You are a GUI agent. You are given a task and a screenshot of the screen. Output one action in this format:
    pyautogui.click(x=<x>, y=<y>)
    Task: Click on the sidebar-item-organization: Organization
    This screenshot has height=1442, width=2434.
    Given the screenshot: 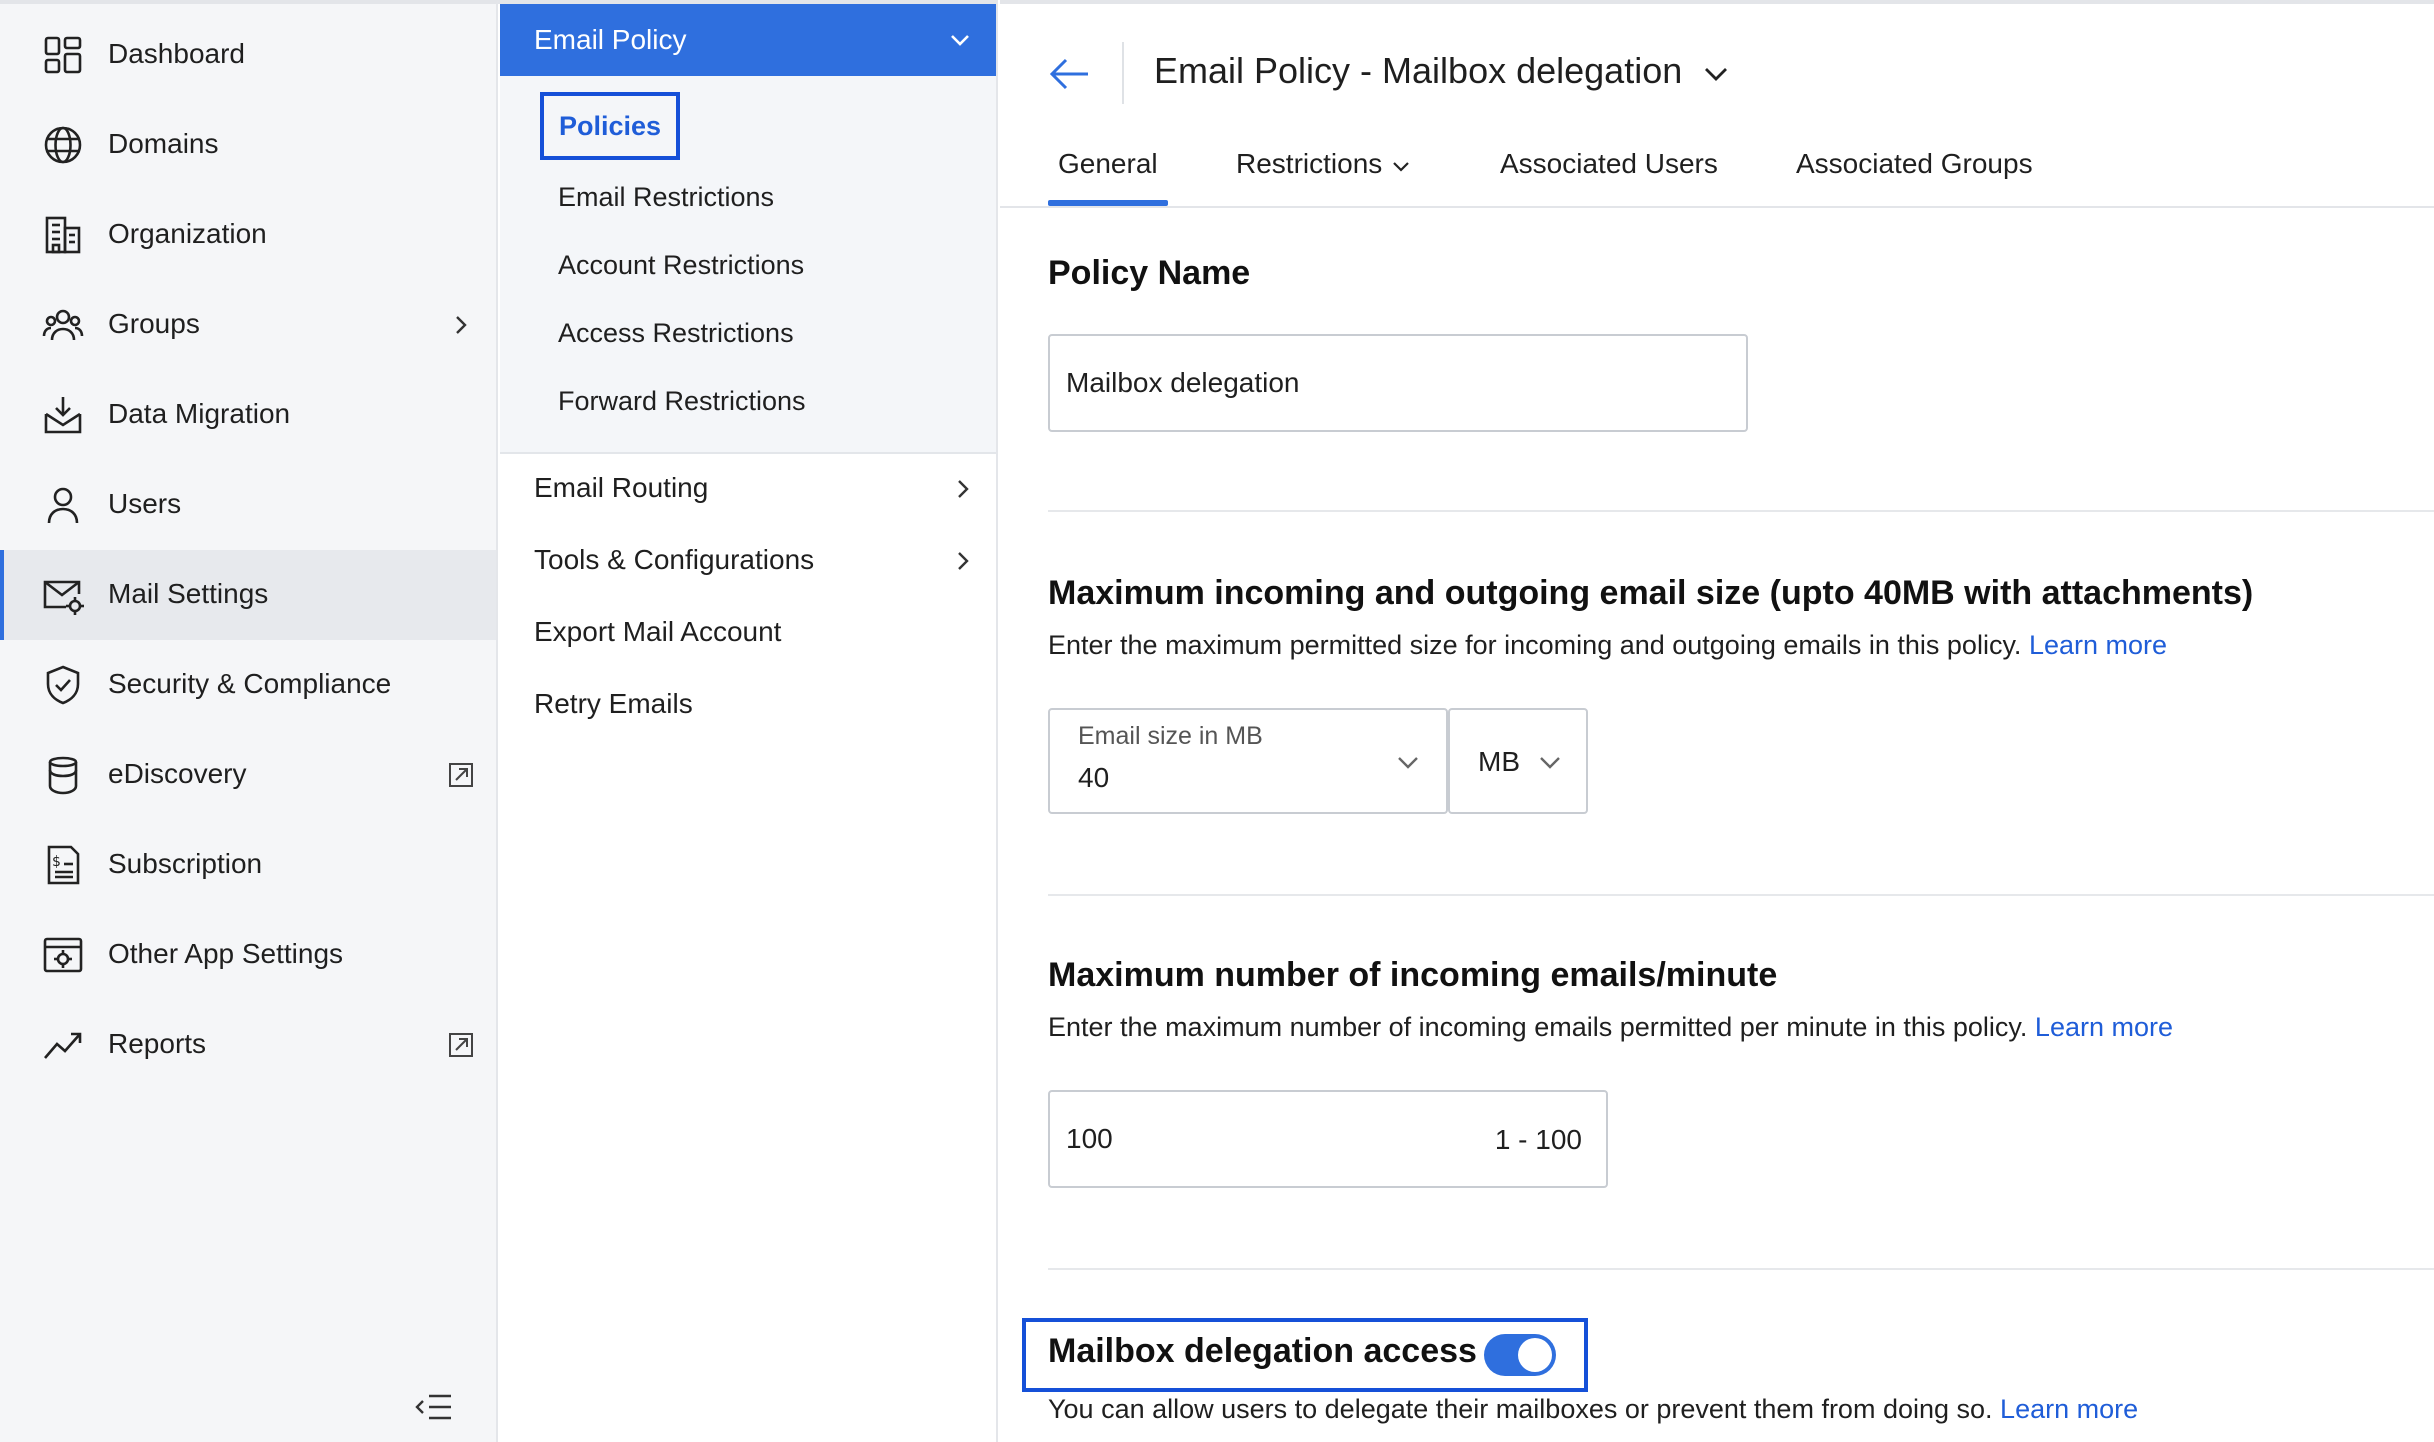 What is the action you would take?
    pyautogui.click(x=248, y=235)
    